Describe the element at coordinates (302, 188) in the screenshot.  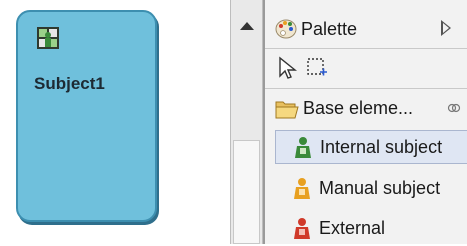
I see `person-orange-icon` at that location.